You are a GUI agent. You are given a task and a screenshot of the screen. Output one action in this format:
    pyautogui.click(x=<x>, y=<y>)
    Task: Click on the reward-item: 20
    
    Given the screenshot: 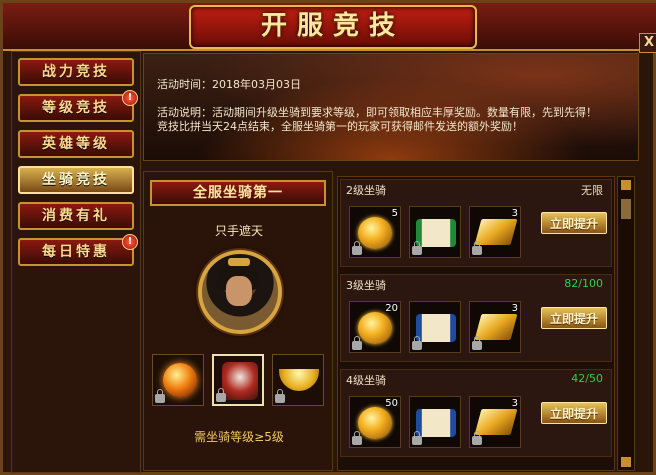 What is the action you would take?
    pyautogui.click(x=375, y=327)
    